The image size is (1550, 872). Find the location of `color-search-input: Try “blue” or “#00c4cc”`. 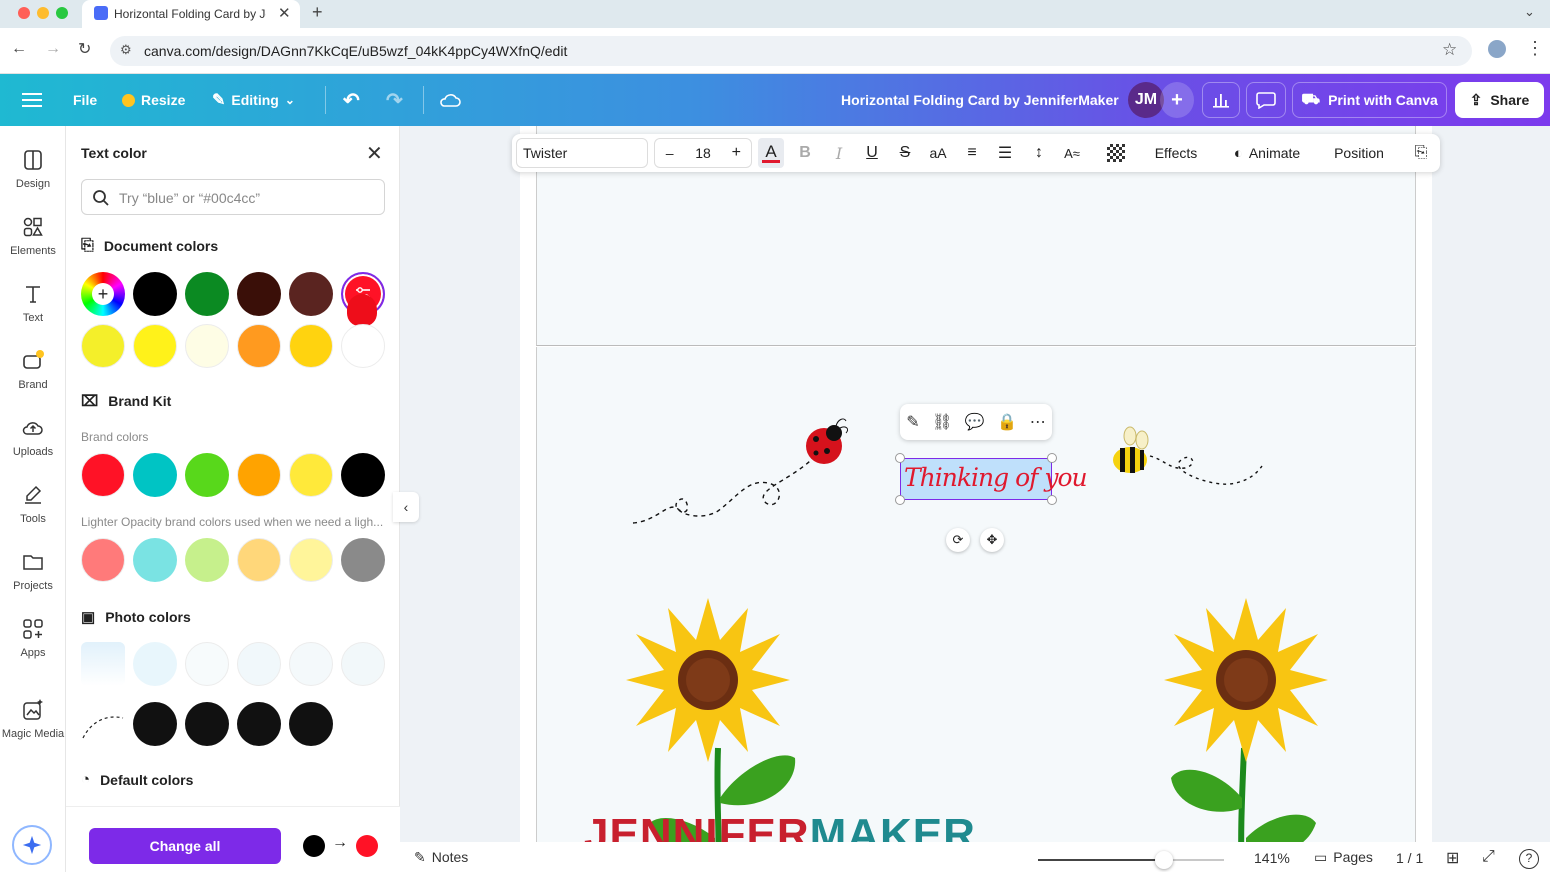

color-search-input: Try “blue” or “#00c4cc” is located at coordinates (233, 197).